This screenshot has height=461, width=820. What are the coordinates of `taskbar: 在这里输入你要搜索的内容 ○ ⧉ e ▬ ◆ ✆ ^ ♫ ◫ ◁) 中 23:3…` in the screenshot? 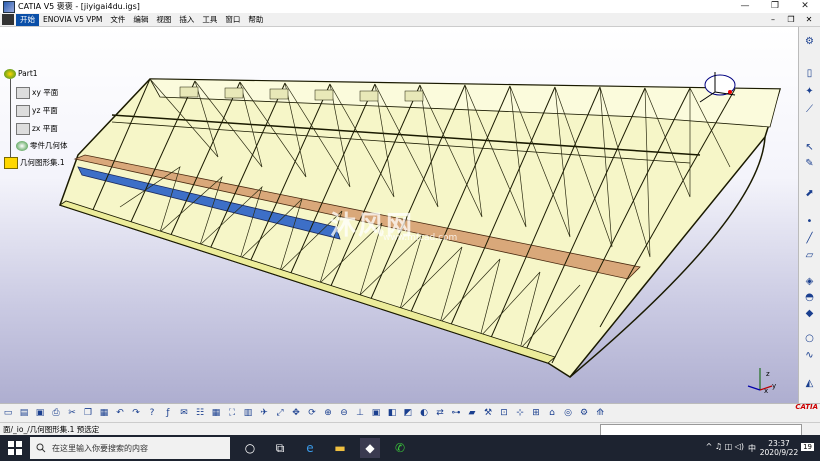 It's located at (410, 448).